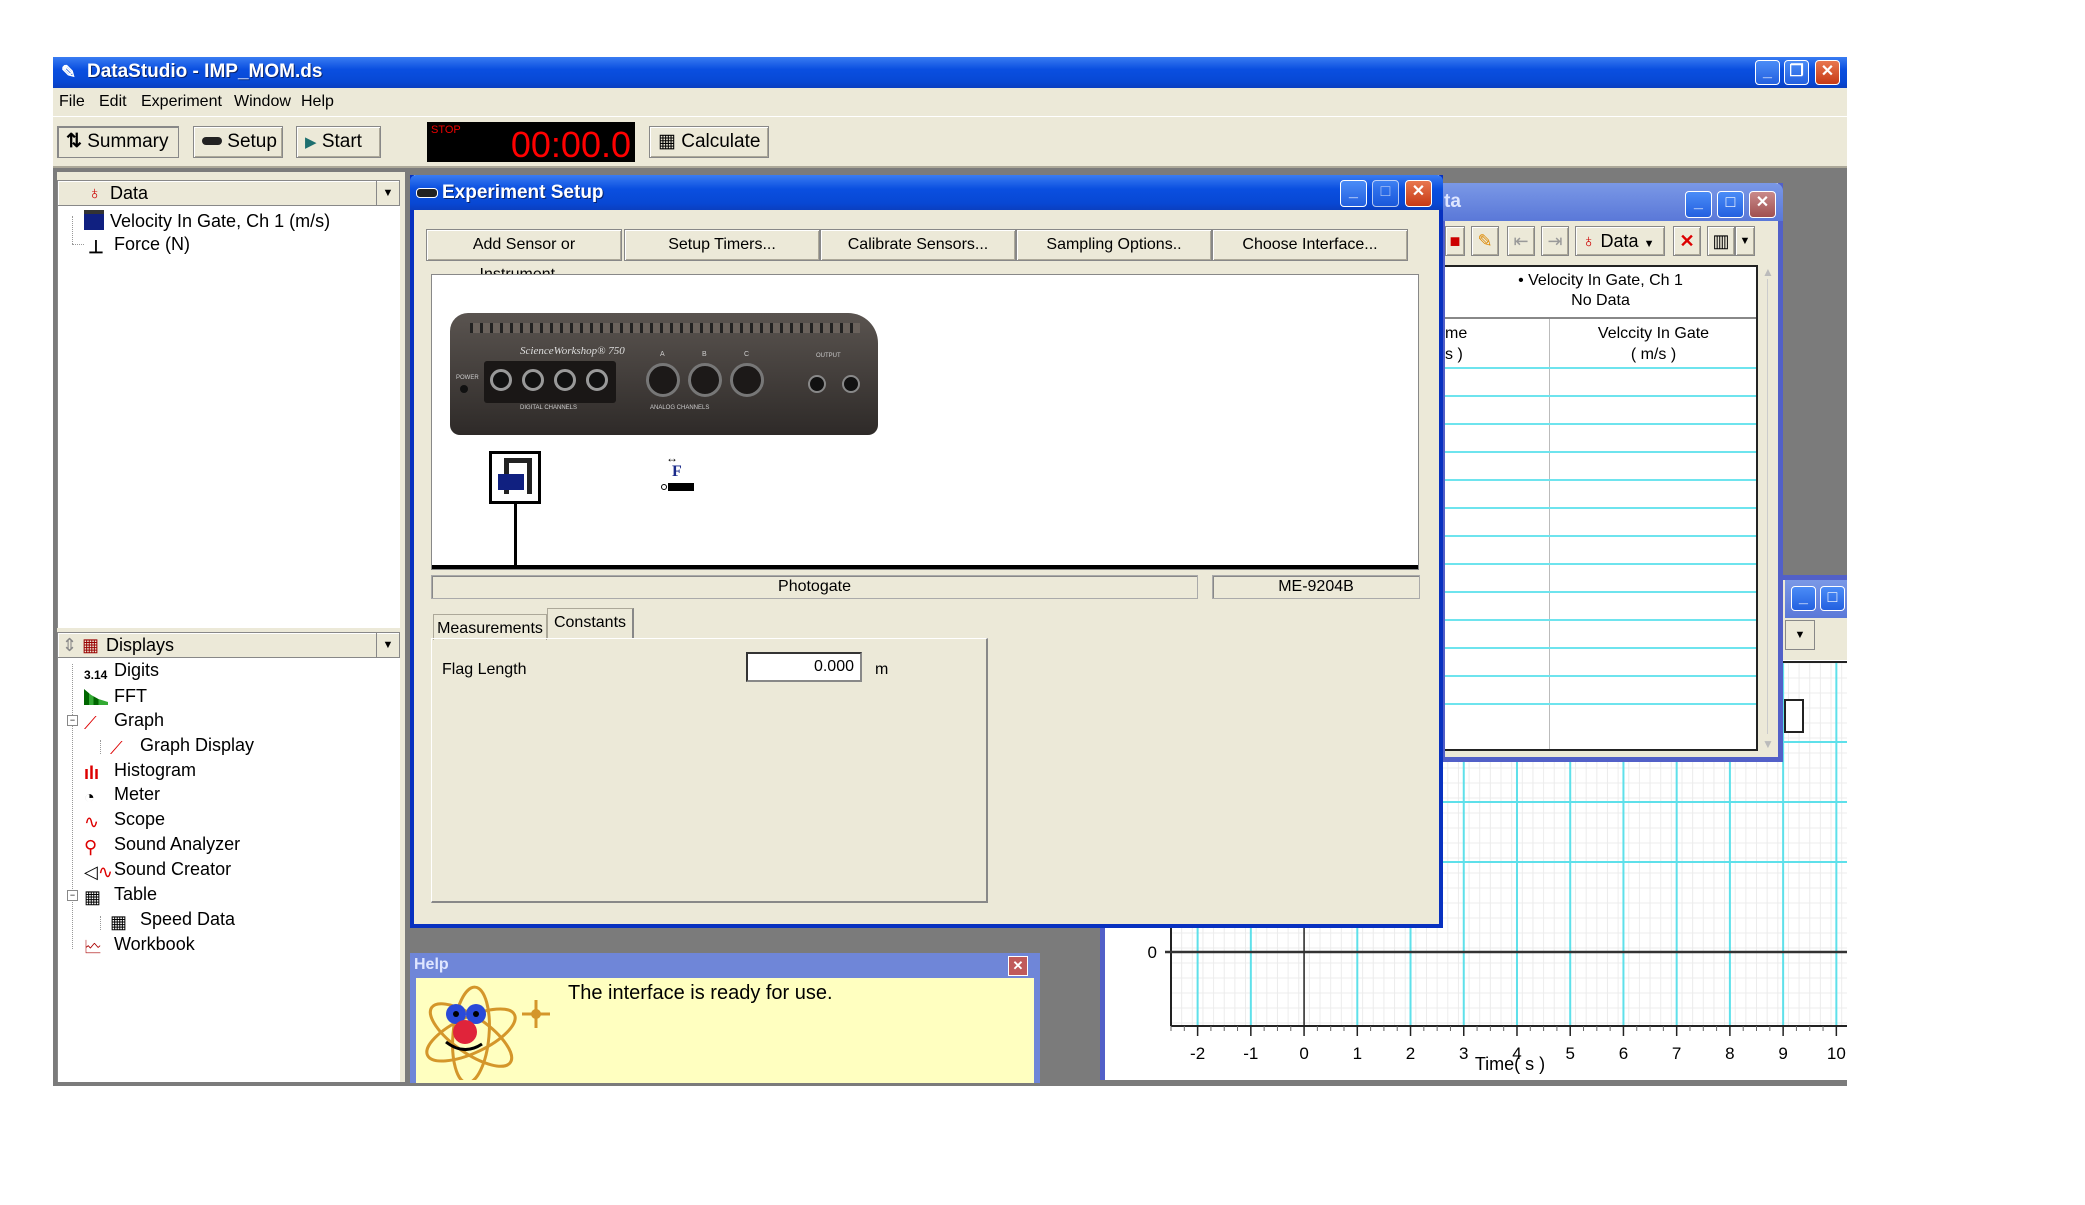 The width and height of the screenshot is (2085, 1205). What do you see at coordinates (338, 142) in the screenshot?
I see `start-button: ▶ Start` at bounding box center [338, 142].